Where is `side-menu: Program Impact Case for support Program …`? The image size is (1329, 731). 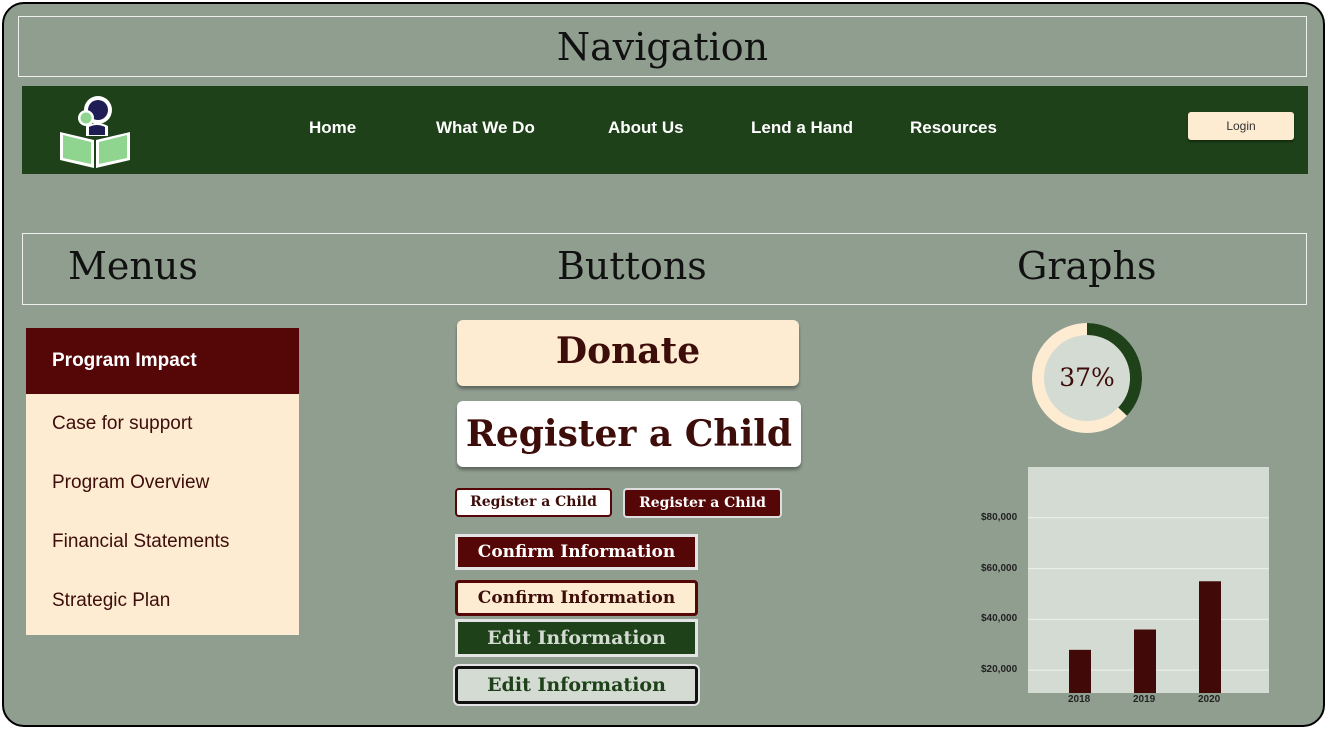
side-menu: Program Impact Case for support Program … is located at coordinates (162, 481).